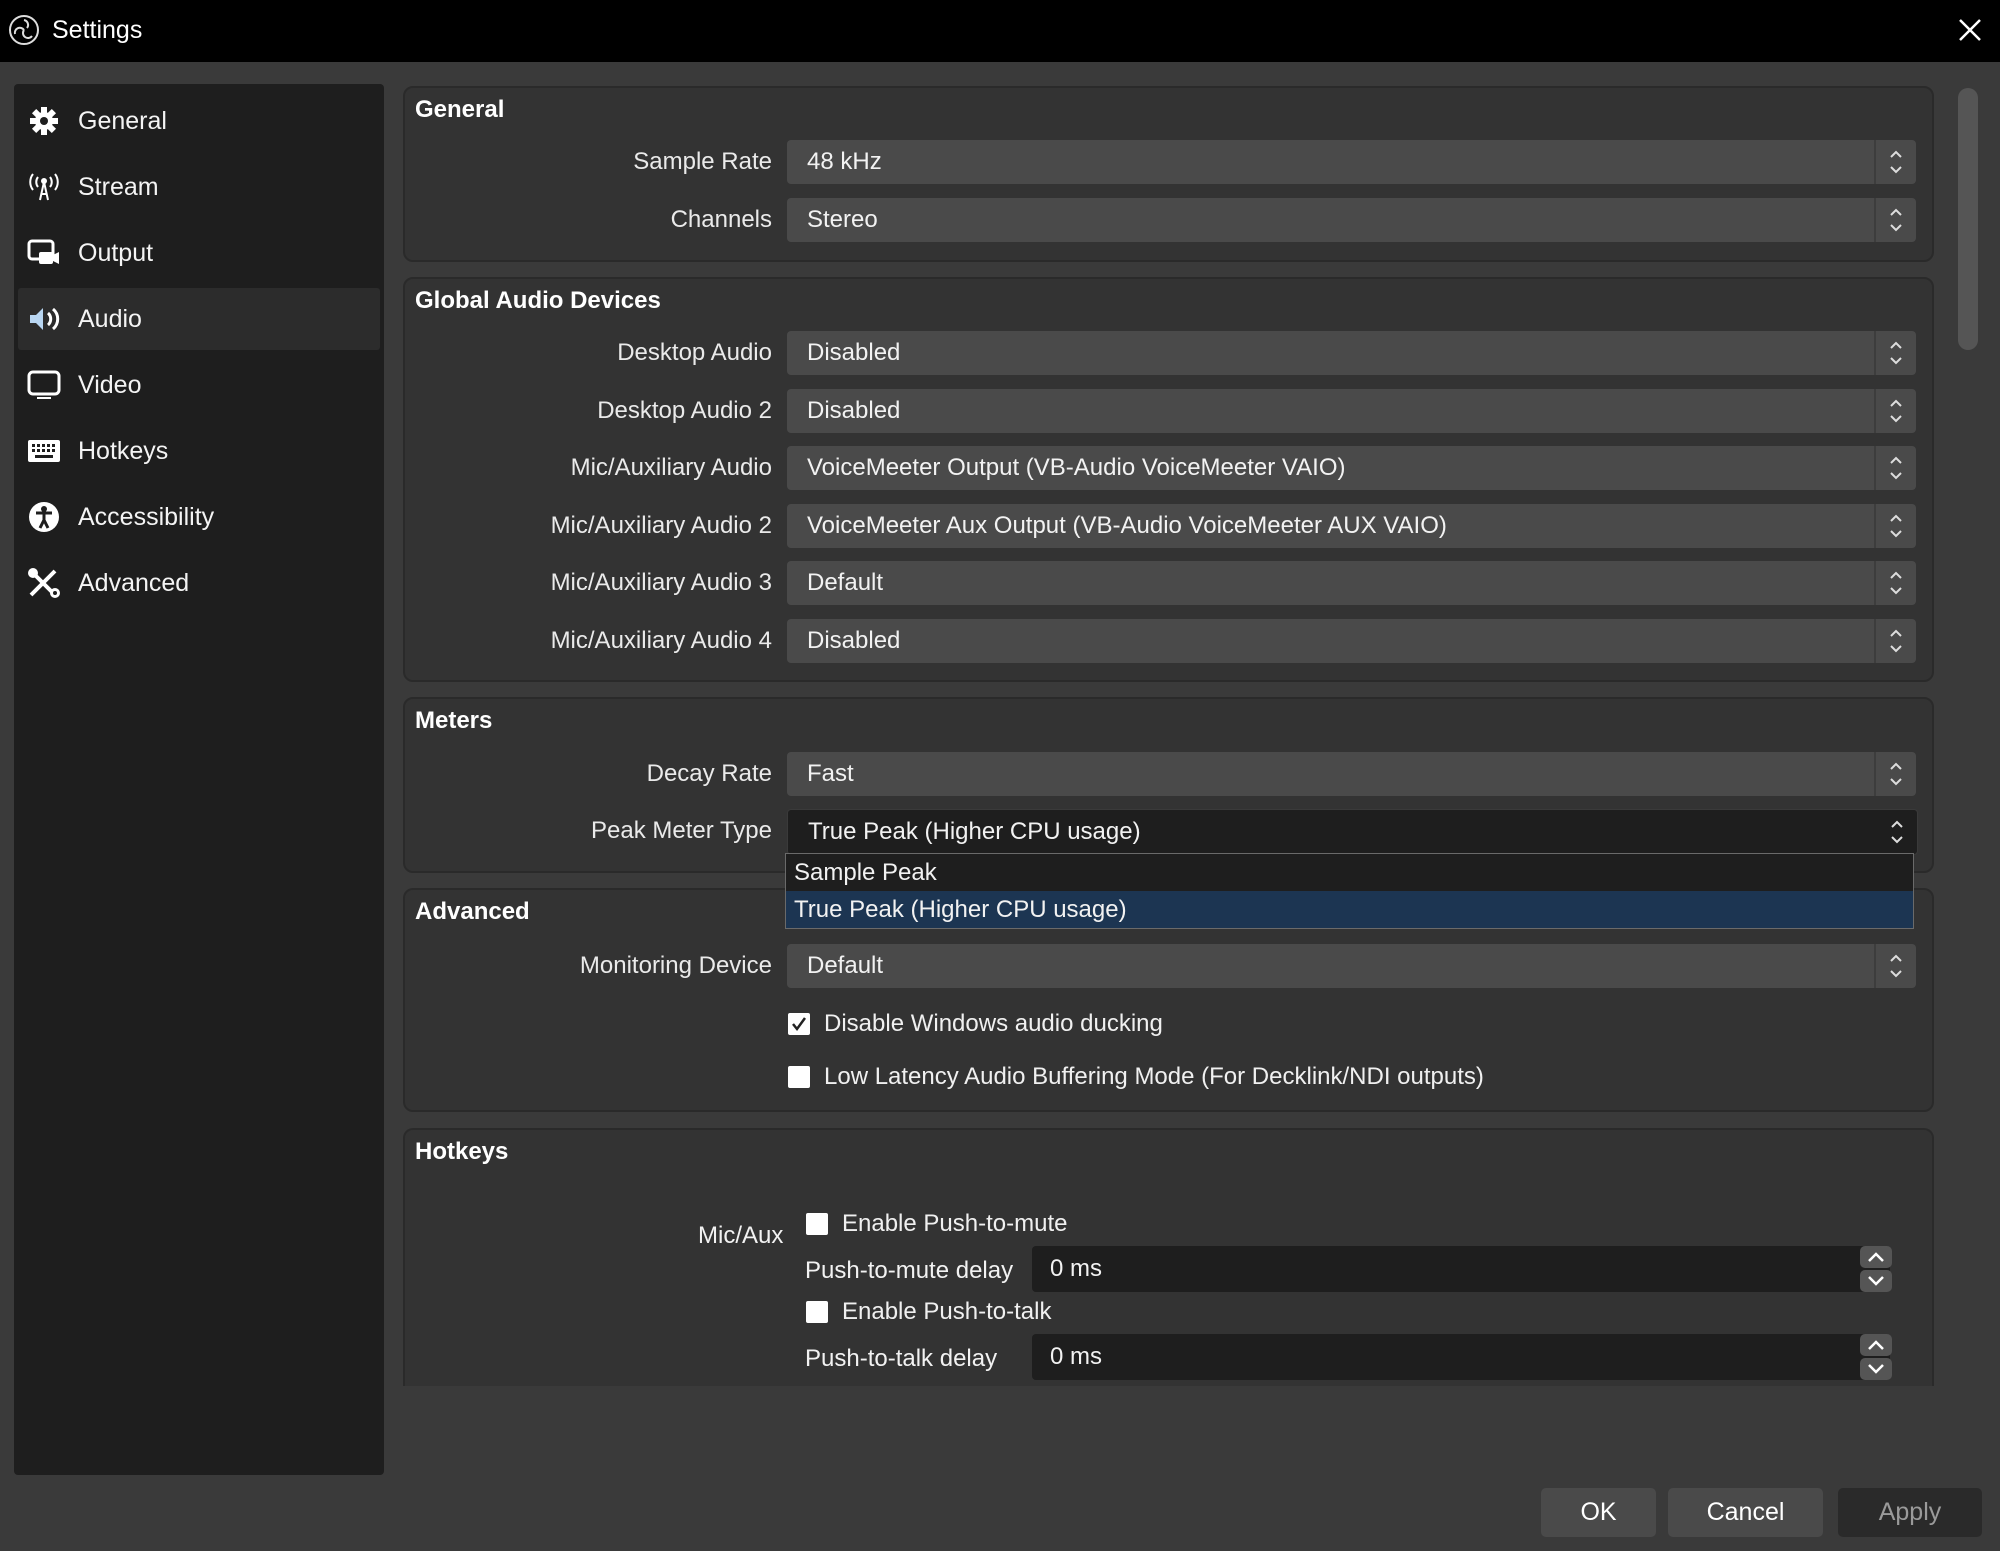 The width and height of the screenshot is (2000, 1551). I want to click on peak-meter-type-label: Peak Meter Type, so click(681, 830).